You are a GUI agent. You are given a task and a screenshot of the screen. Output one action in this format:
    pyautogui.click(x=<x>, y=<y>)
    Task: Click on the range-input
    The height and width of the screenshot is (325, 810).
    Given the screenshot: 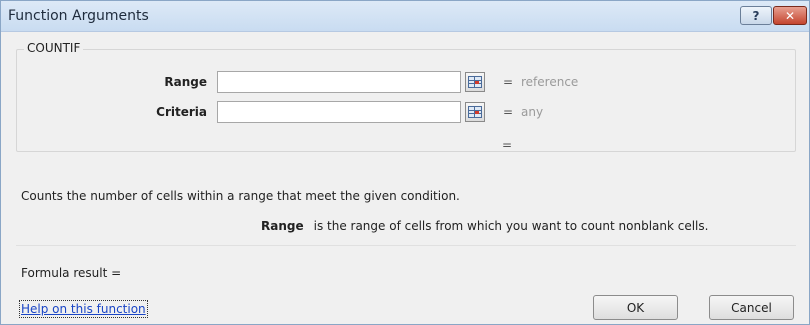 What is the action you would take?
    pyautogui.click(x=339, y=82)
    